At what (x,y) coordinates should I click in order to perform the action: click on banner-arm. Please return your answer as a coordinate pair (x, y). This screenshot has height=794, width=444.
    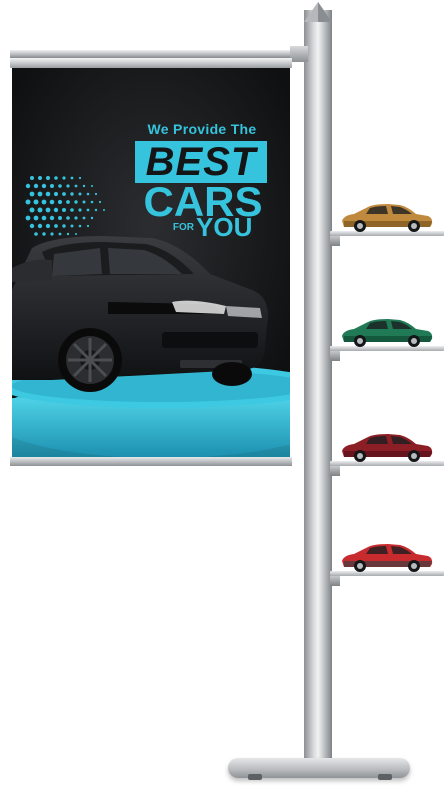
    Looking at the image, I should click on (158, 54).